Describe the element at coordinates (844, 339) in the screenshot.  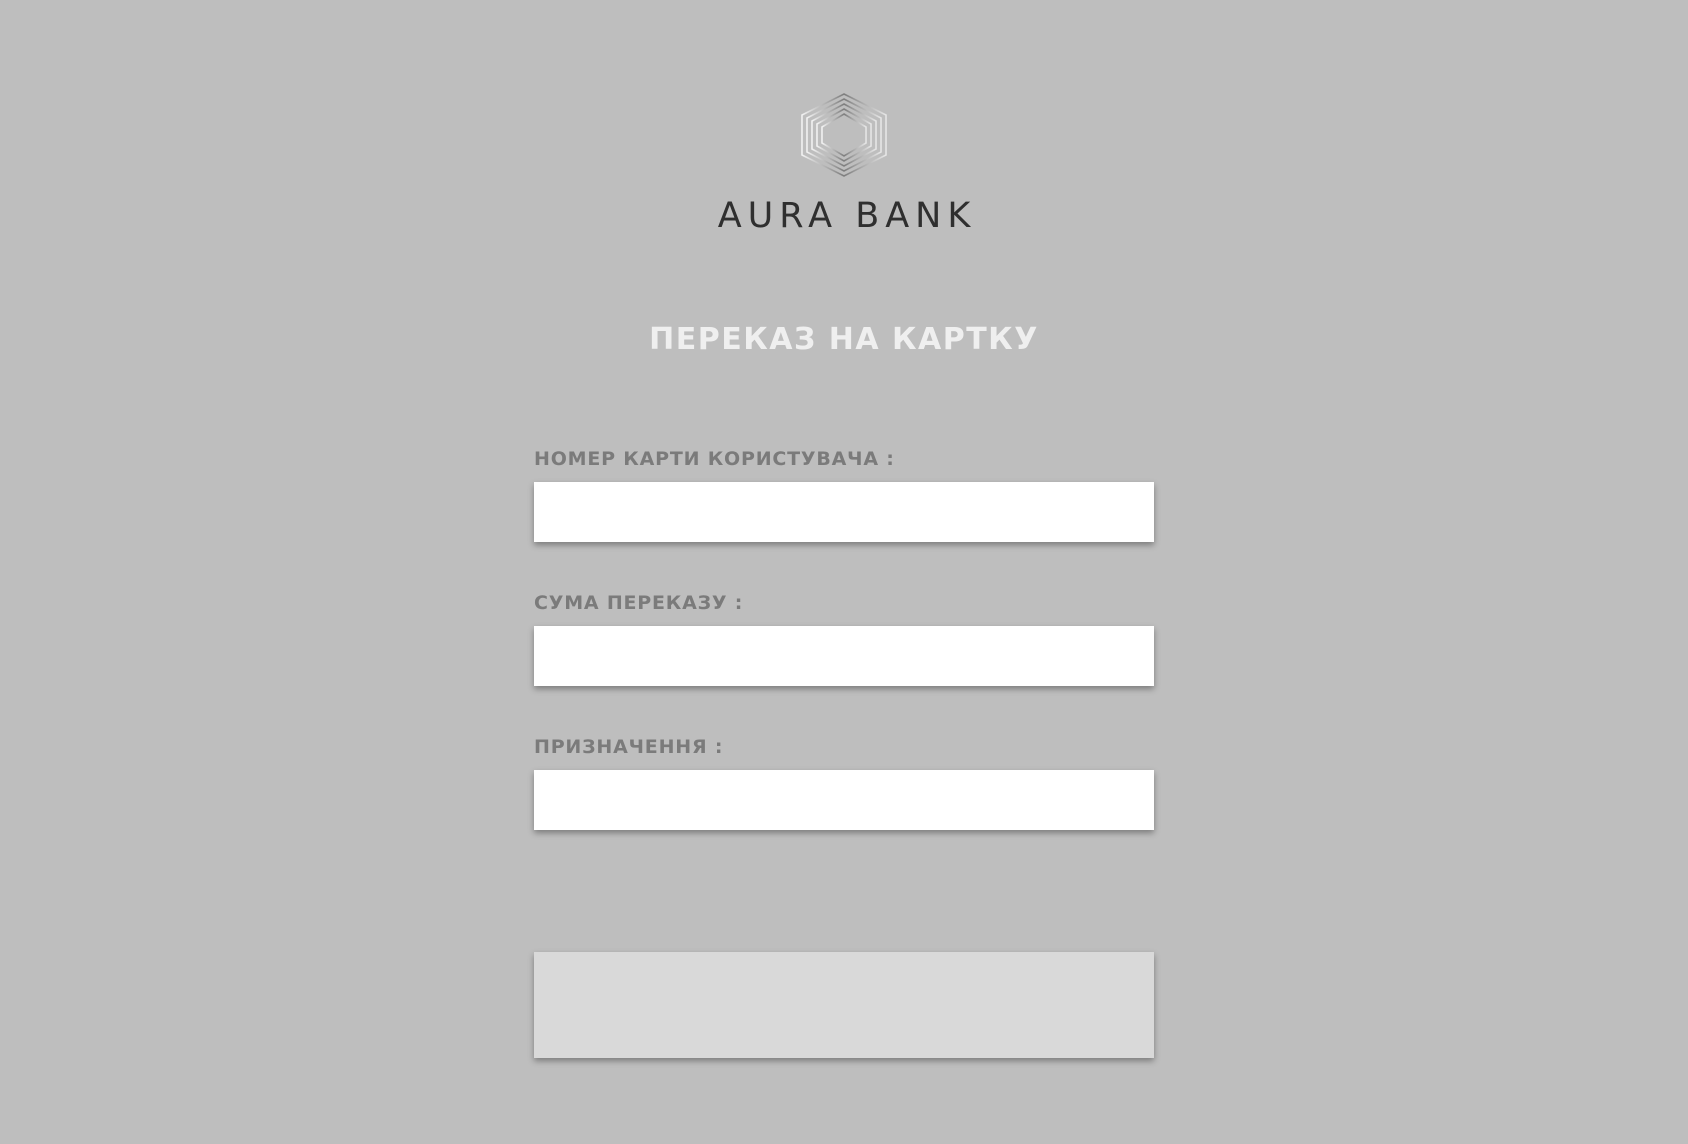
I see `page-title: ПЕРЕКАЗ НА КАРТКУ` at that location.